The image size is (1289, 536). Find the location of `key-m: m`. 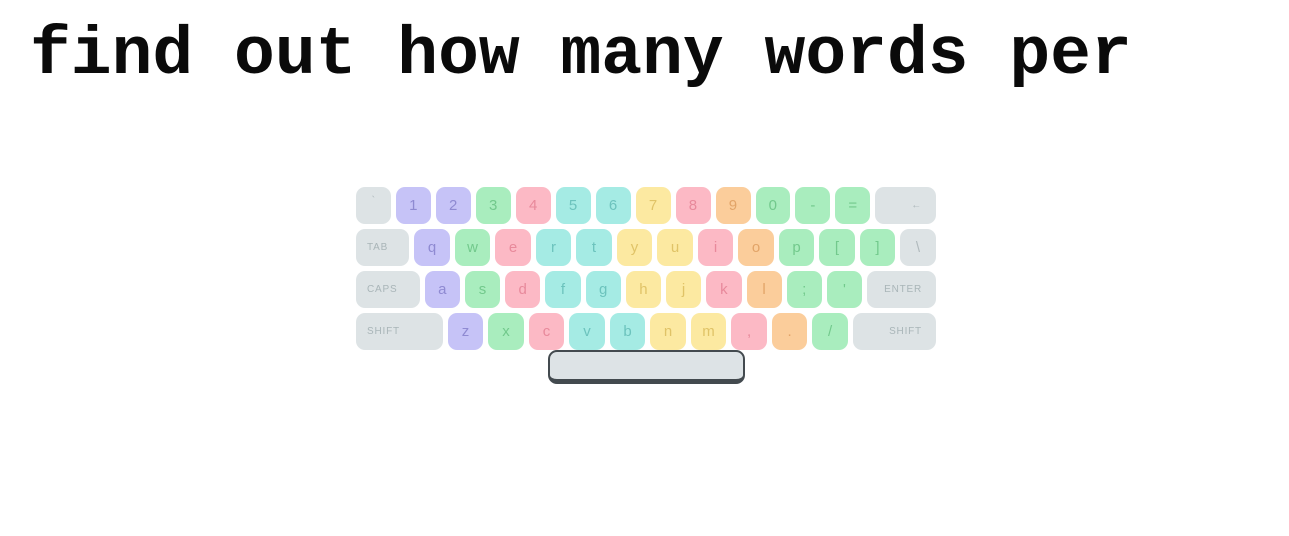

key-m: m is located at coordinates (708, 331).